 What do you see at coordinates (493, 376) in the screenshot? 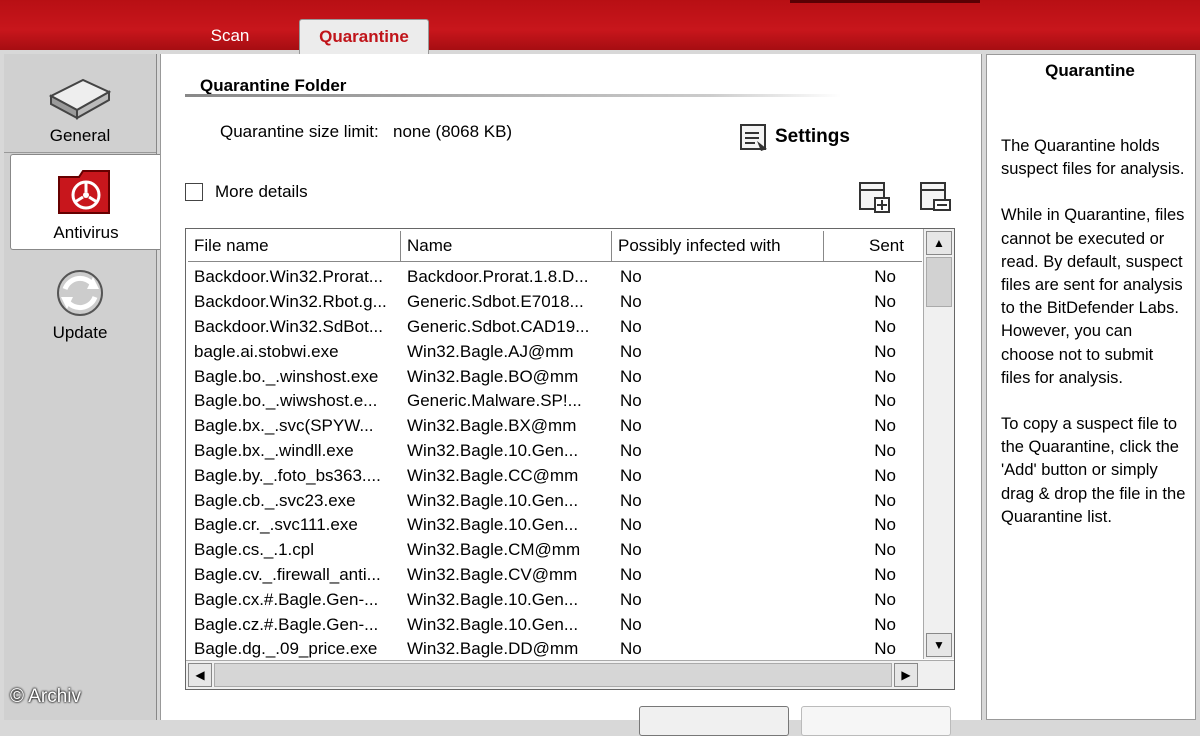
I see `cell-name: Win32.Bagle.BO@mm` at bounding box center [493, 376].